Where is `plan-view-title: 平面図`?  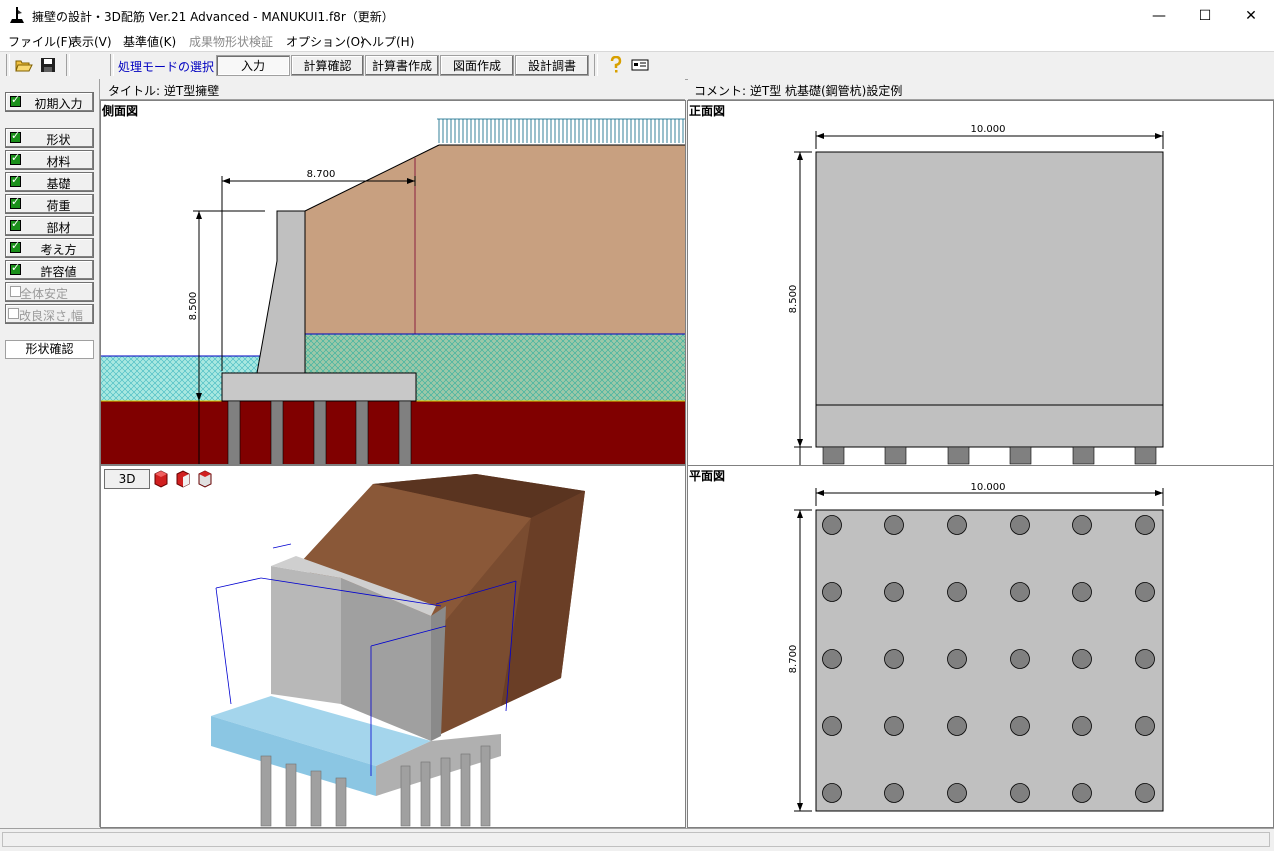 plan-view-title: 平面図 is located at coordinates (707, 476).